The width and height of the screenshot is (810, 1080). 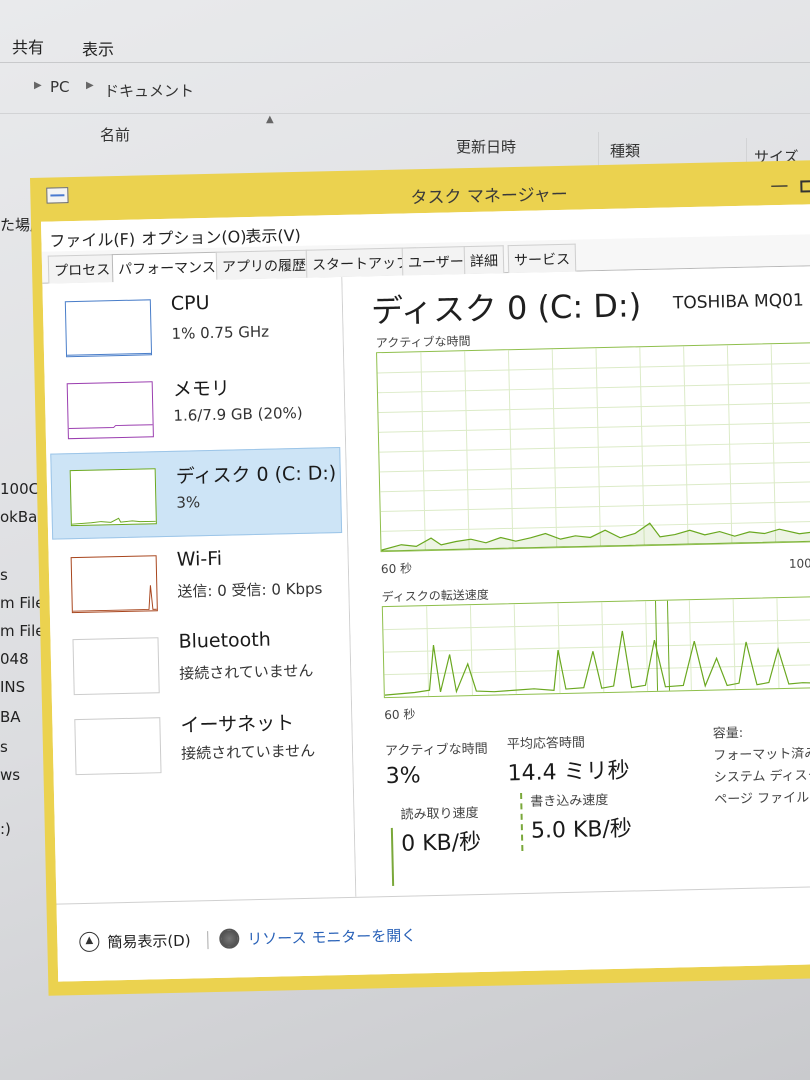 I want to click on resource-title: Bluetooth, so click(x=225, y=640).